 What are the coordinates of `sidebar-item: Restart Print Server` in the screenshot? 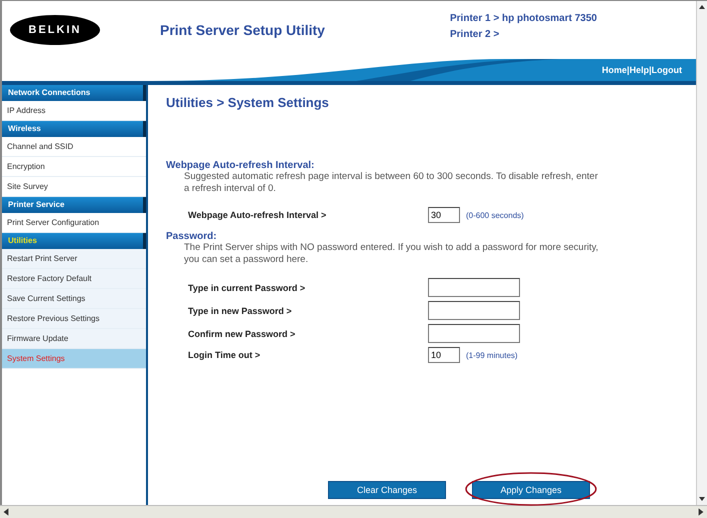 It's located at (74, 259).